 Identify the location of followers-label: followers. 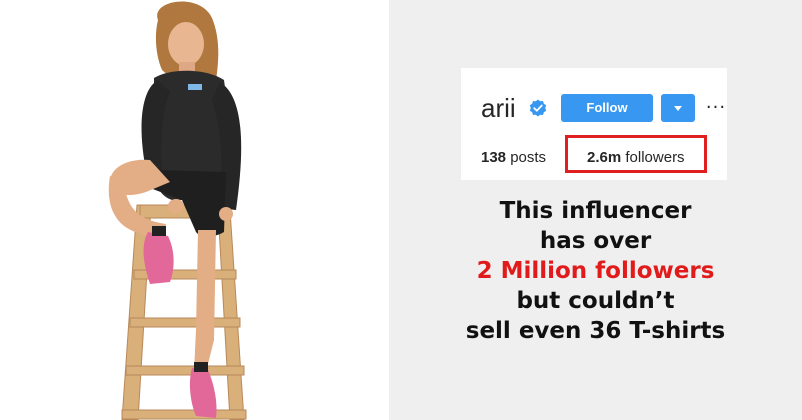
(655, 157).